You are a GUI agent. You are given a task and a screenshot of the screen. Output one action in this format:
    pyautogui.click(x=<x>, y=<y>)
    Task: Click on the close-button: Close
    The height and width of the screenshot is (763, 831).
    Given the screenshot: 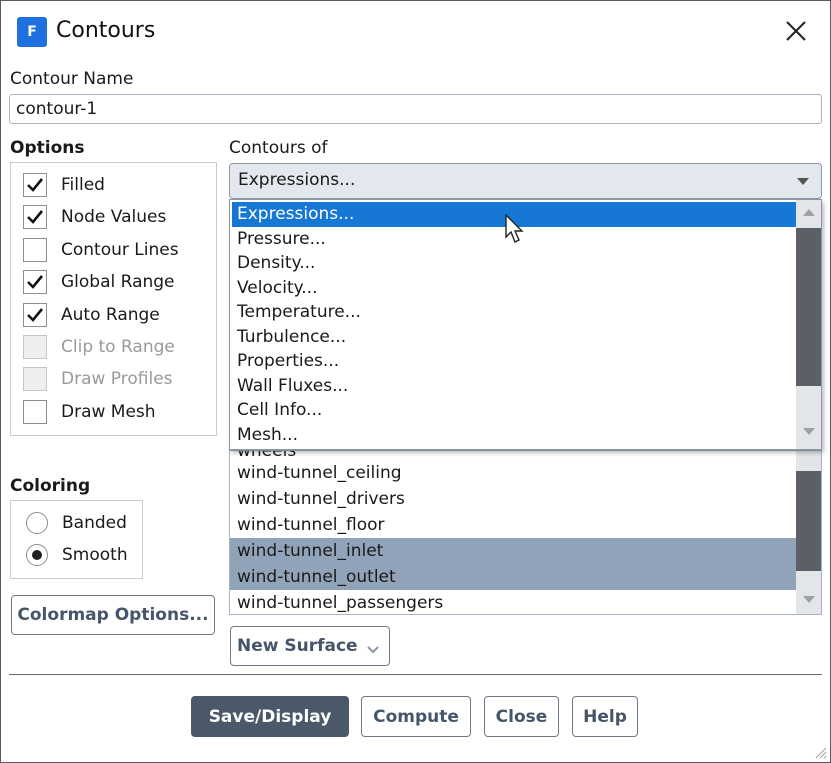 What is the action you would take?
    pyautogui.click(x=521, y=716)
    